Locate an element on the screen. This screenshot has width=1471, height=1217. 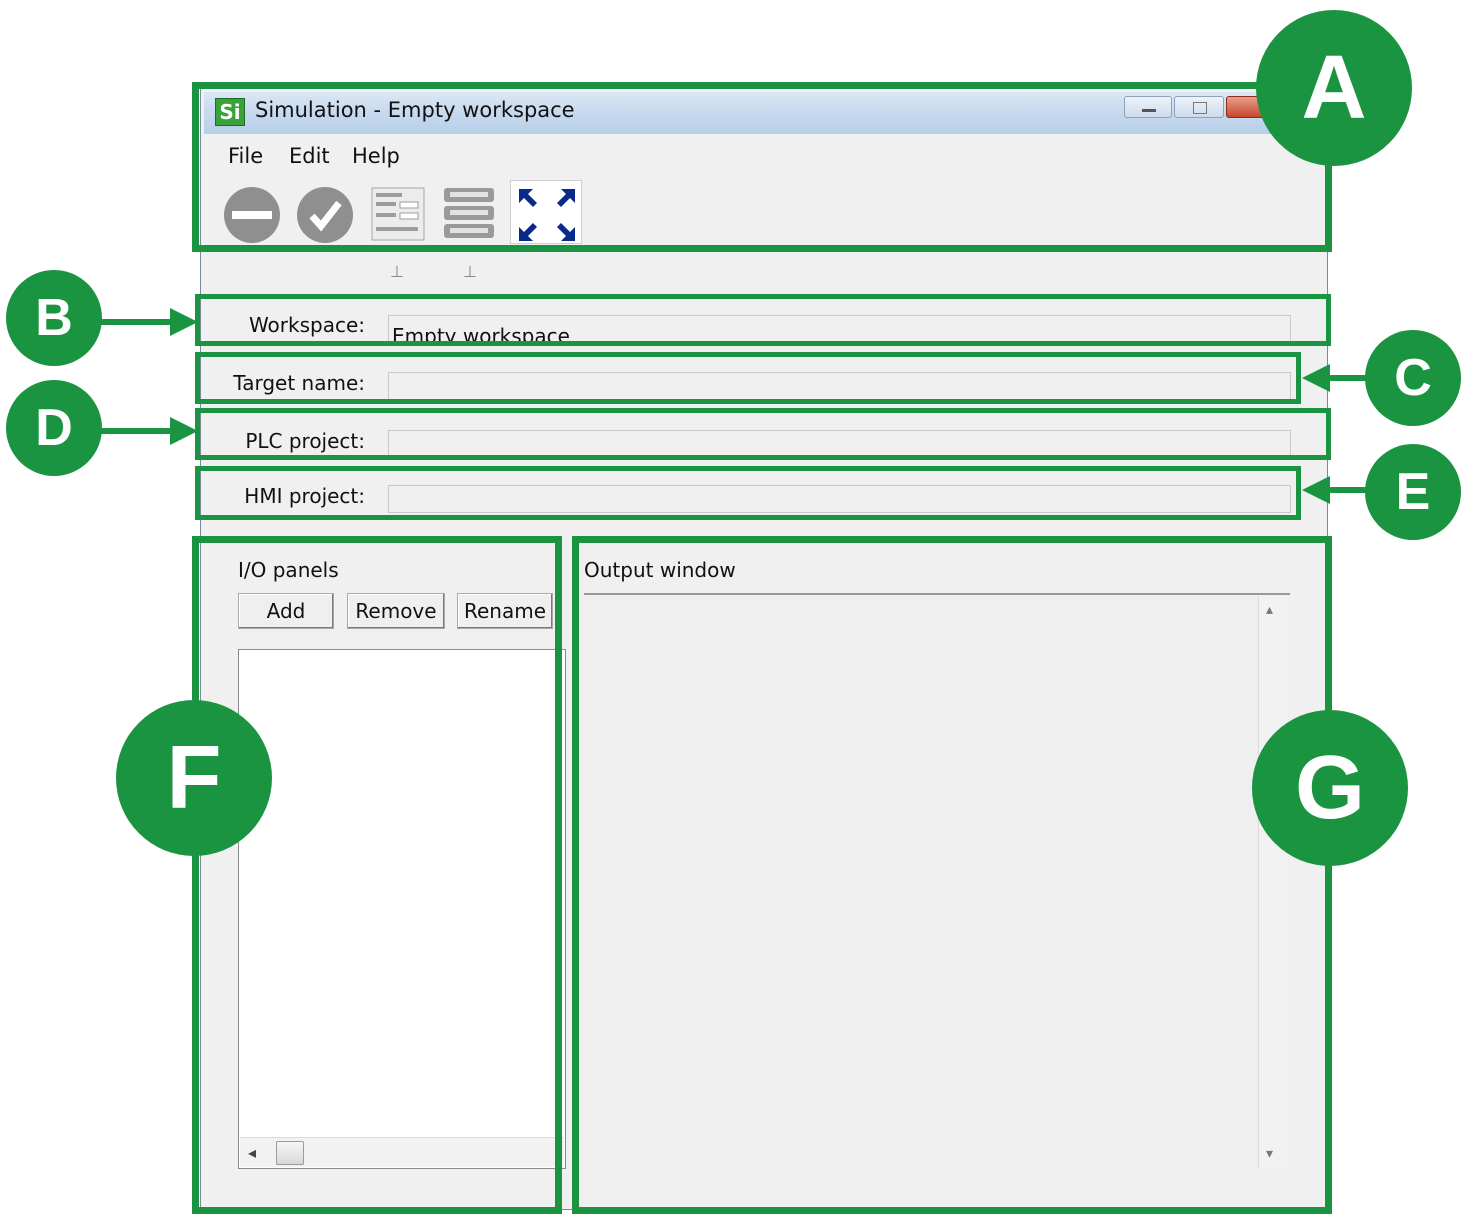
callout-f: F is located at coordinates (194, 778).